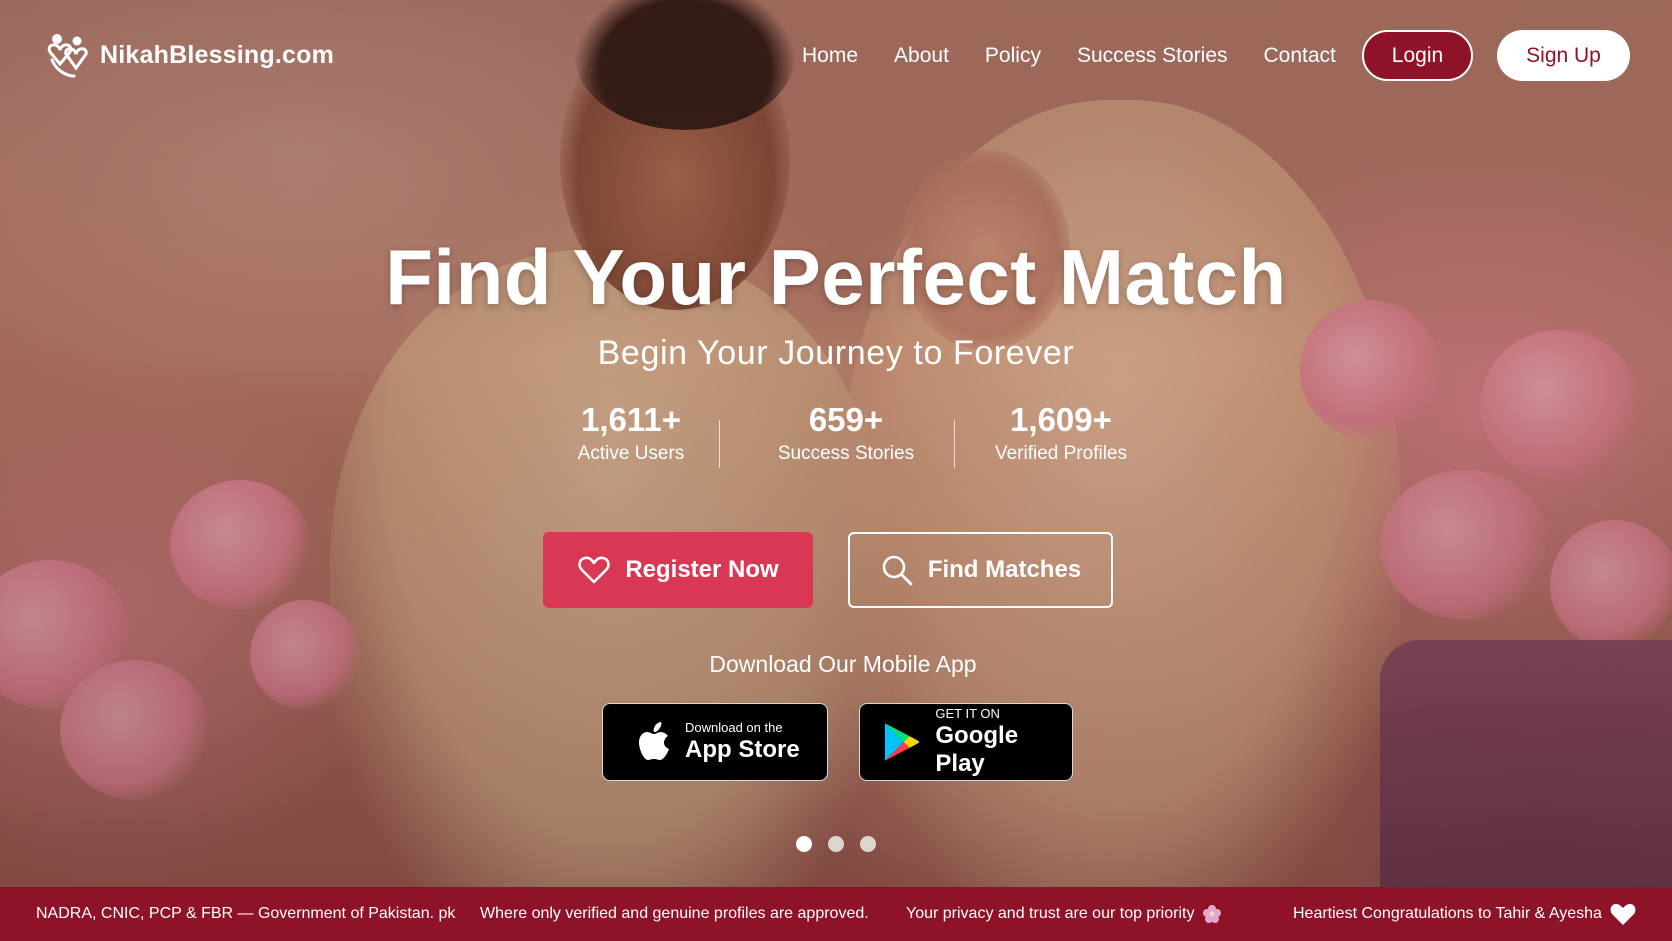 The image size is (1672, 941). I want to click on carousel-dots, so click(836, 844).